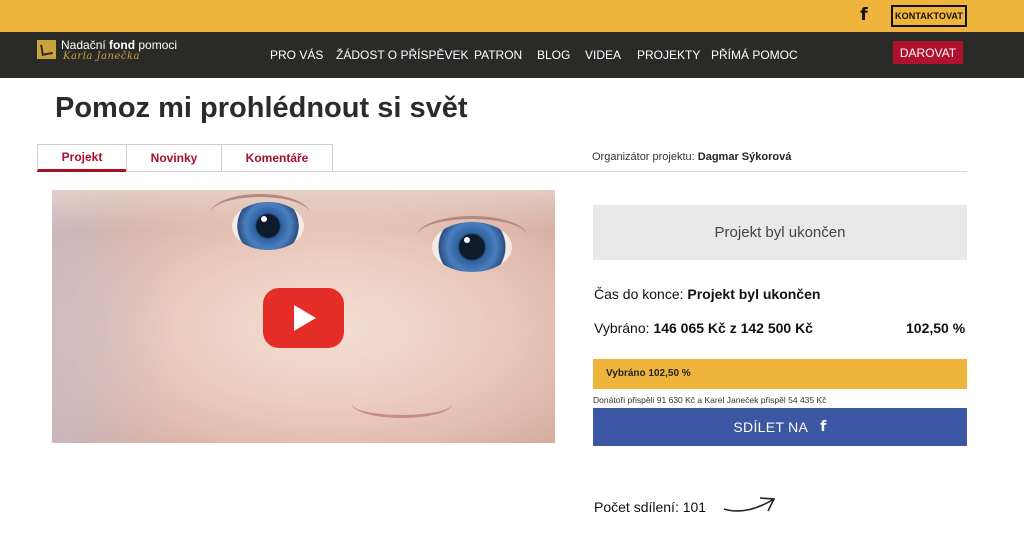 This screenshot has height=538, width=1024. I want to click on contact-button: KONTAKTOVAT, so click(929, 16).